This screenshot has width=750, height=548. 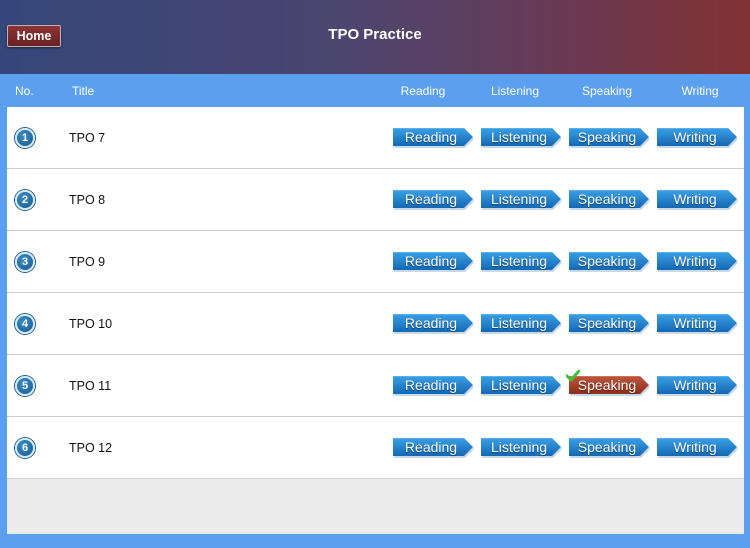 I want to click on page-title: TPO Practice, so click(x=375, y=34).